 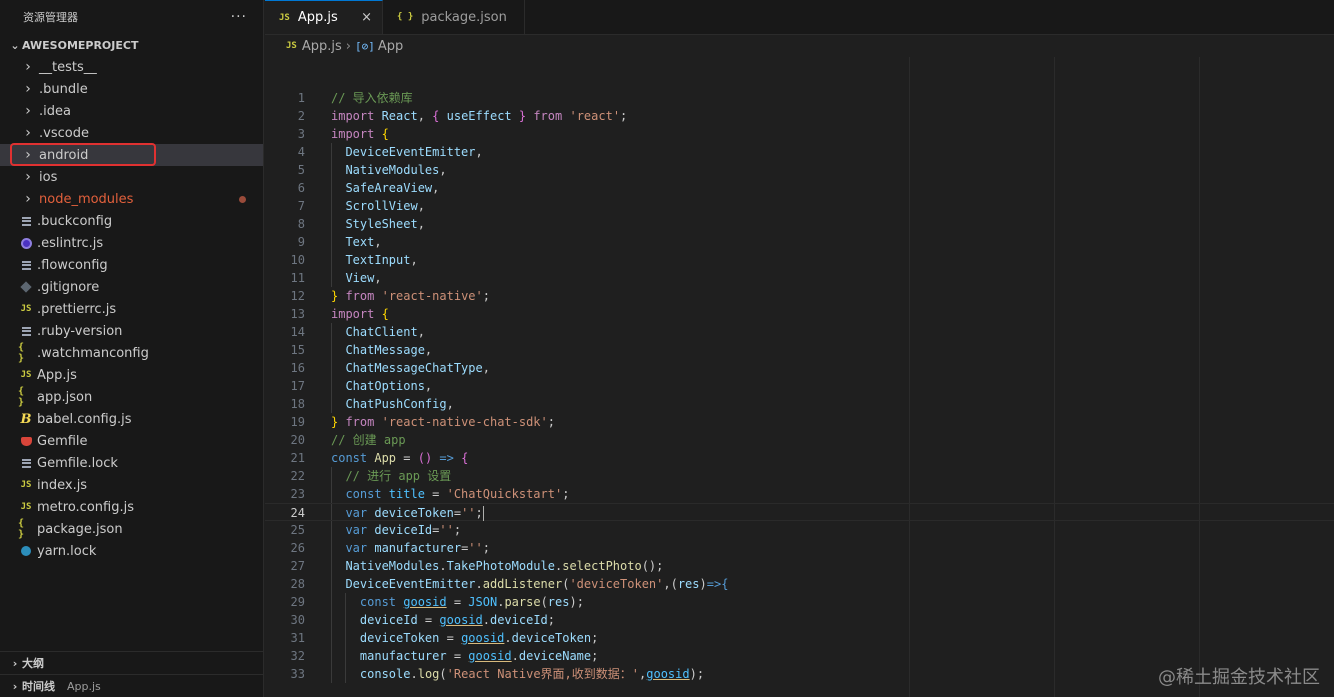 I want to click on line-number: 12, so click(x=297, y=296).